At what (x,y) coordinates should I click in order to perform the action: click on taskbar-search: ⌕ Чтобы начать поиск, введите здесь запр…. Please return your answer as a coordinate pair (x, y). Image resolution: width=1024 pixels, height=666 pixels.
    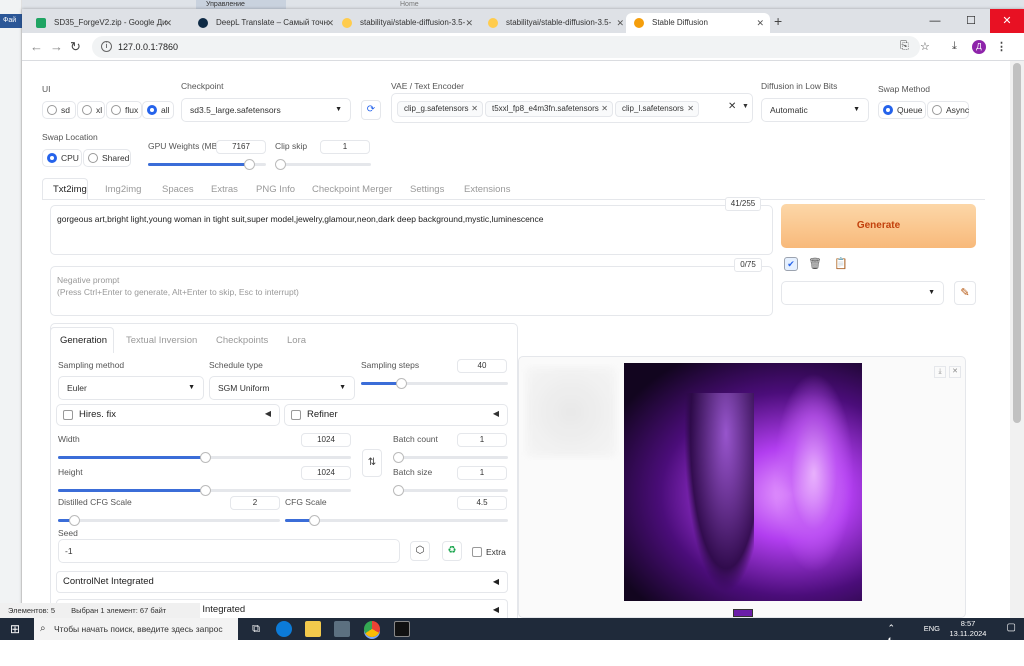
    Looking at the image, I should click on (136, 629).